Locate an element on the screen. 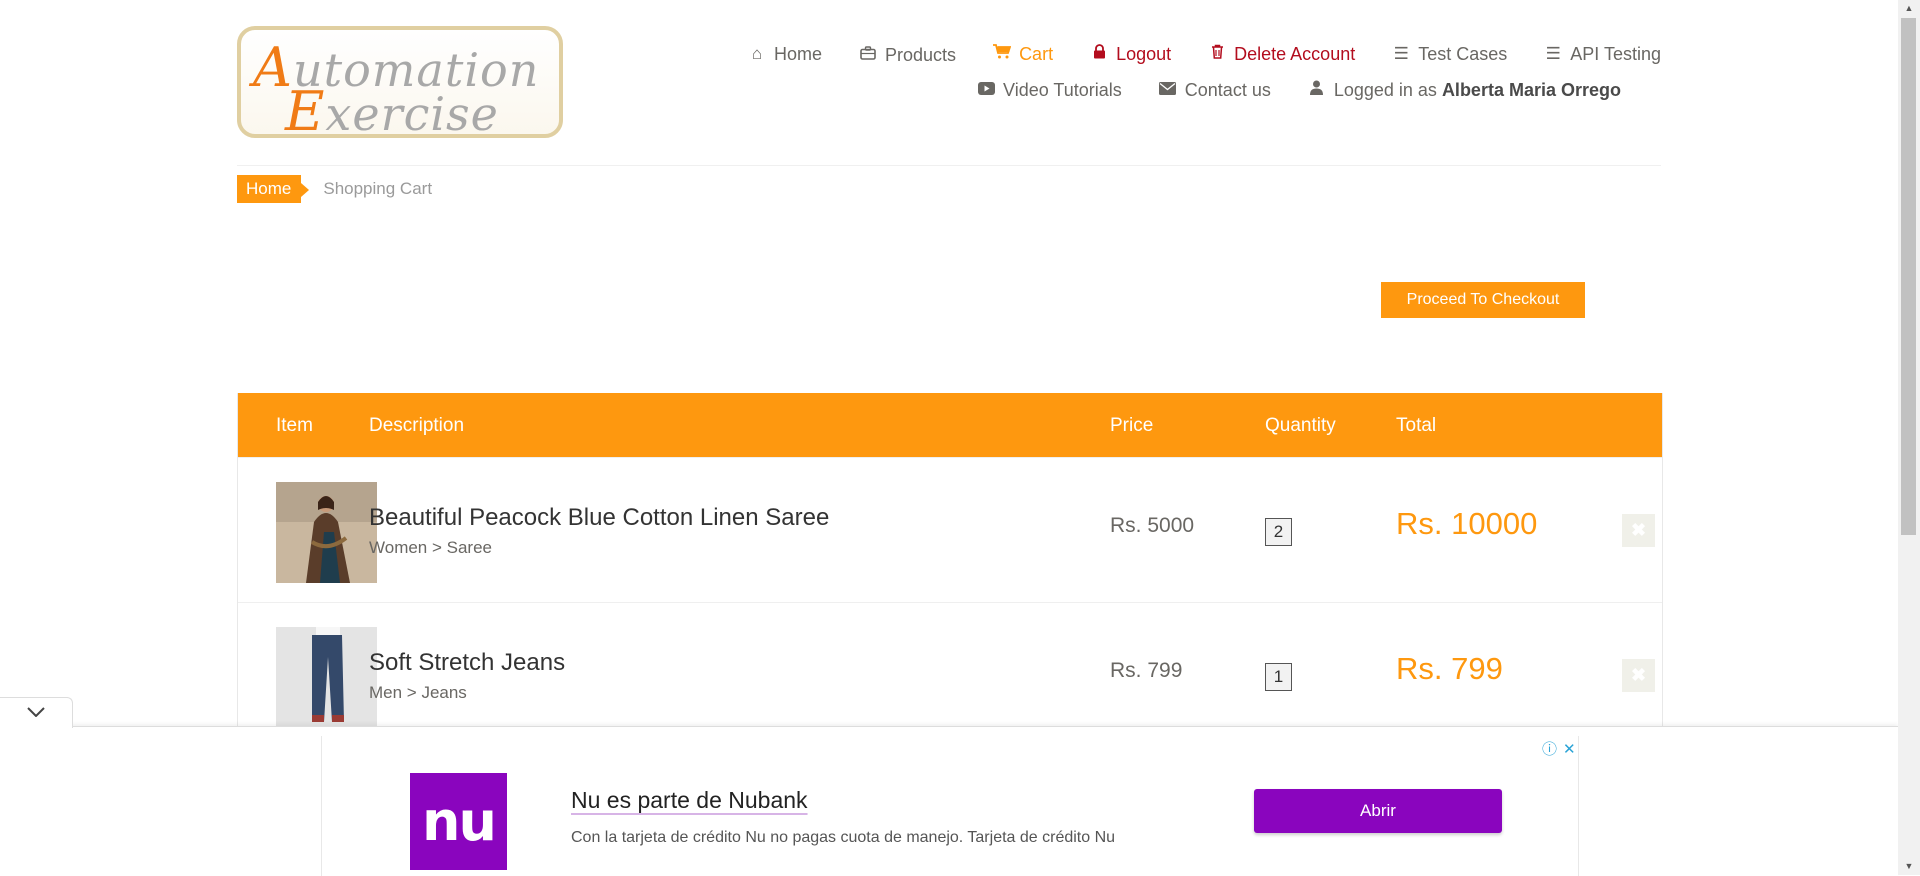  chevron-down-icon is located at coordinates (36, 713).